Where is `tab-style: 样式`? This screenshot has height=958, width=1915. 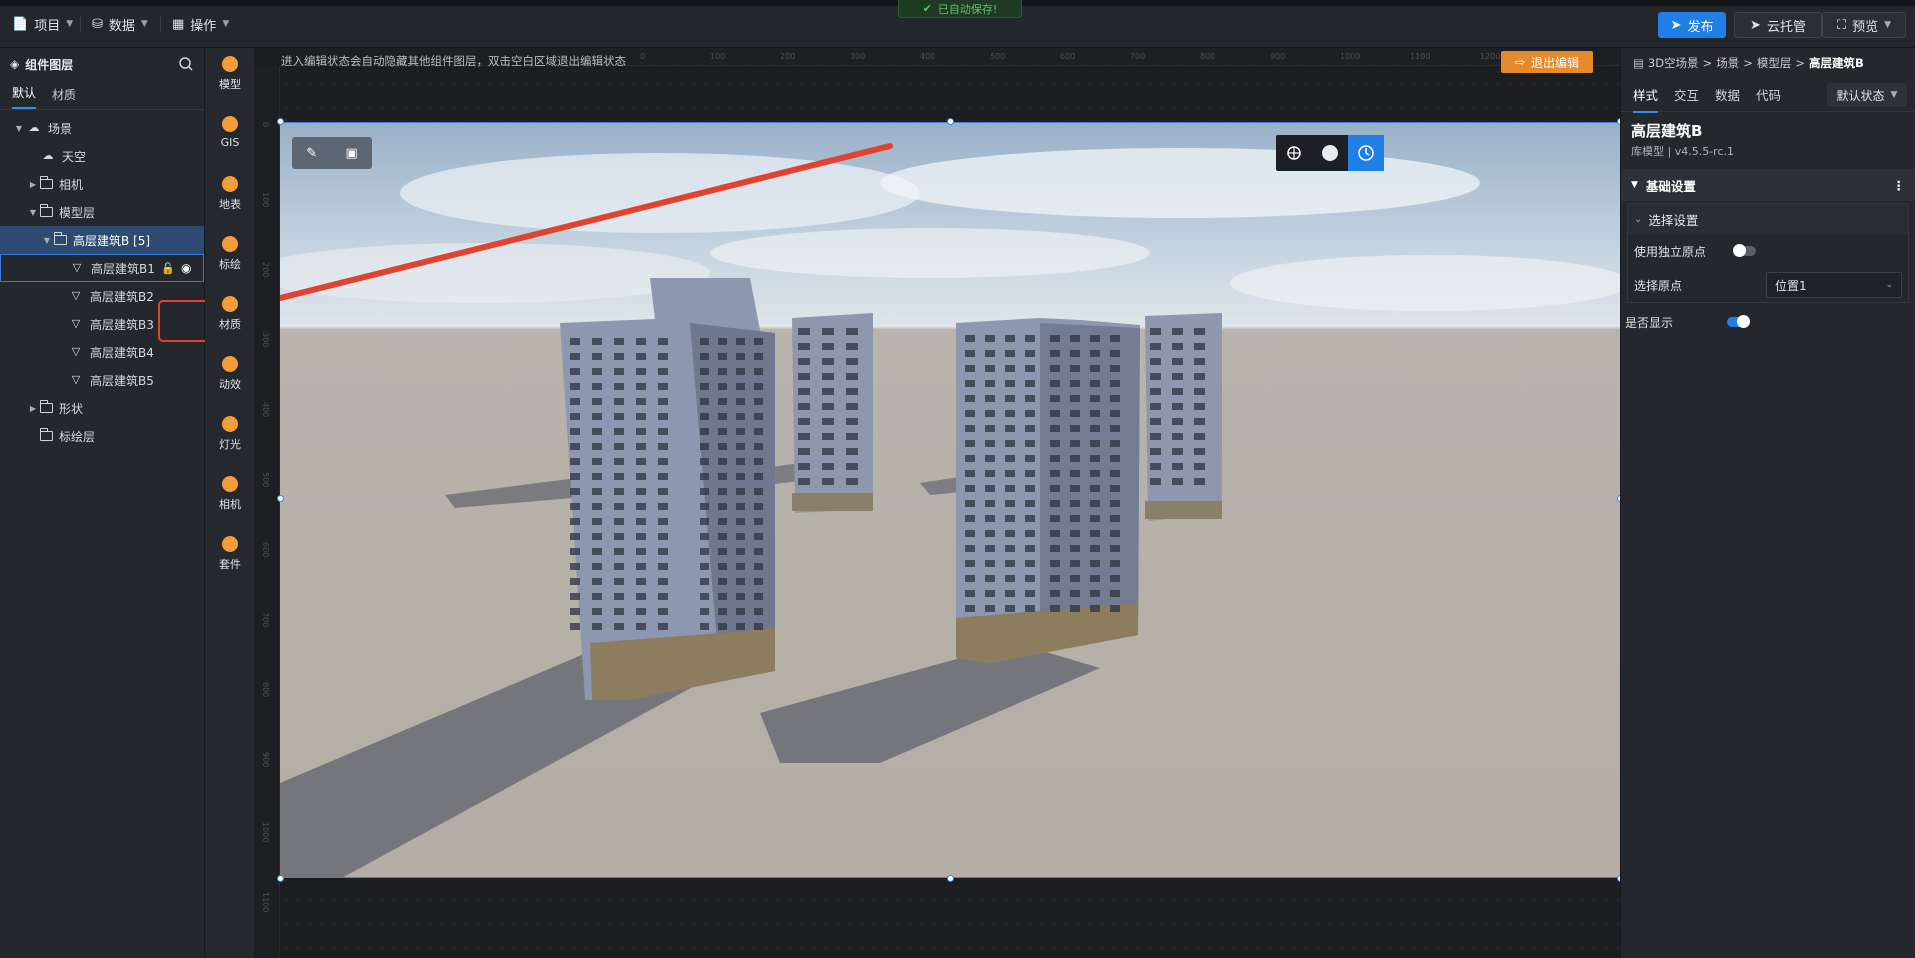 tab-style: 样式 is located at coordinates (1646, 99).